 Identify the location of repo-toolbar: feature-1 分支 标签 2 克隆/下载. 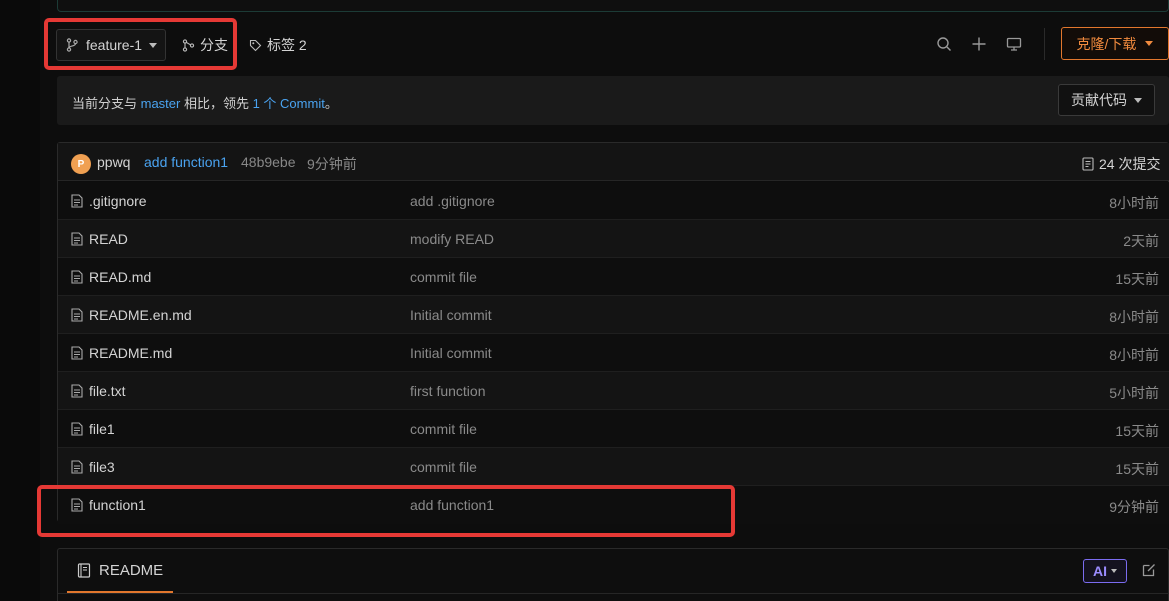
(604, 44).